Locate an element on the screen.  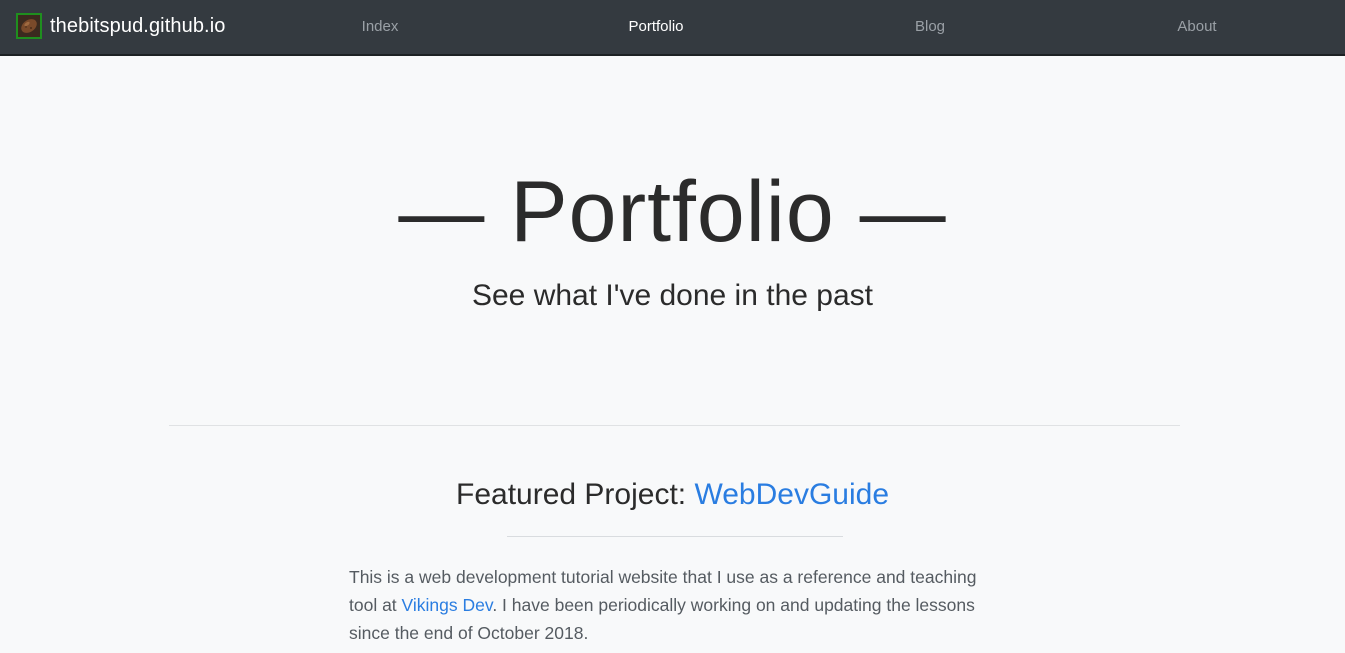
potato-icon is located at coordinates (29, 26).